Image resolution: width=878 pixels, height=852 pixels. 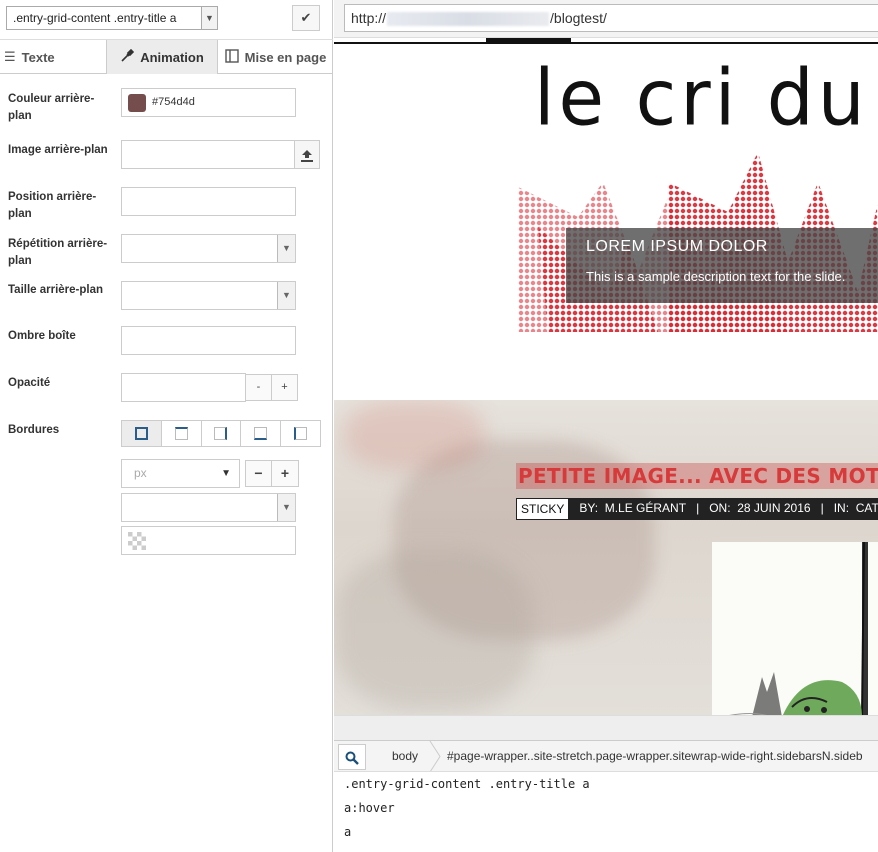 I want to click on border-top-button, so click(x=181, y=433).